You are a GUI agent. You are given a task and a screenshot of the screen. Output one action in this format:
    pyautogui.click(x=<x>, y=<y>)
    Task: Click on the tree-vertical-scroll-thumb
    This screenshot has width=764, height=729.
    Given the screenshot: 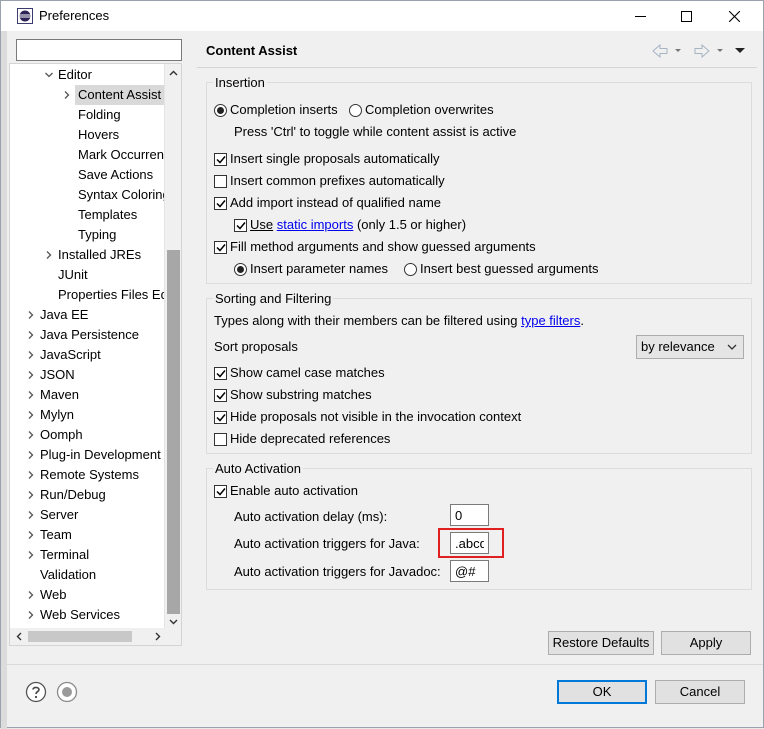 What is the action you would take?
    pyautogui.click(x=173, y=432)
    